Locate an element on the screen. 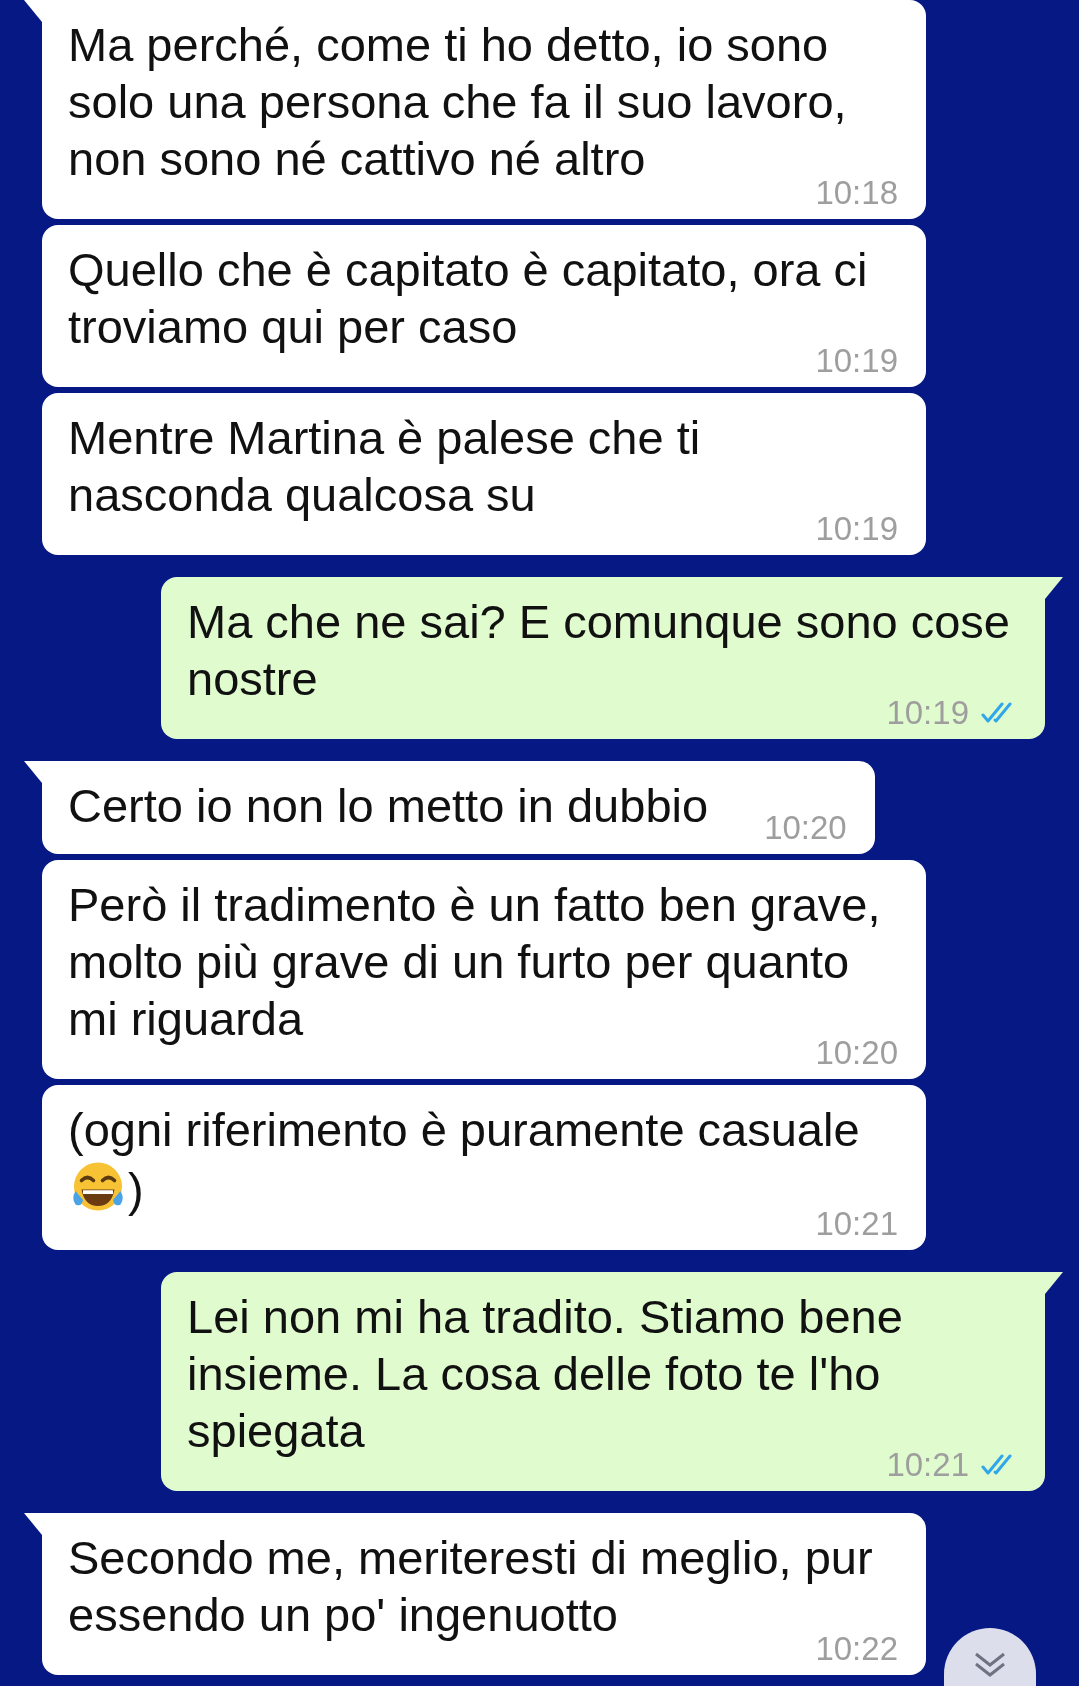 This screenshot has height=1686, width=1079. message-text: Certo io non lo metto in dubbio is located at coordinates (388, 805).